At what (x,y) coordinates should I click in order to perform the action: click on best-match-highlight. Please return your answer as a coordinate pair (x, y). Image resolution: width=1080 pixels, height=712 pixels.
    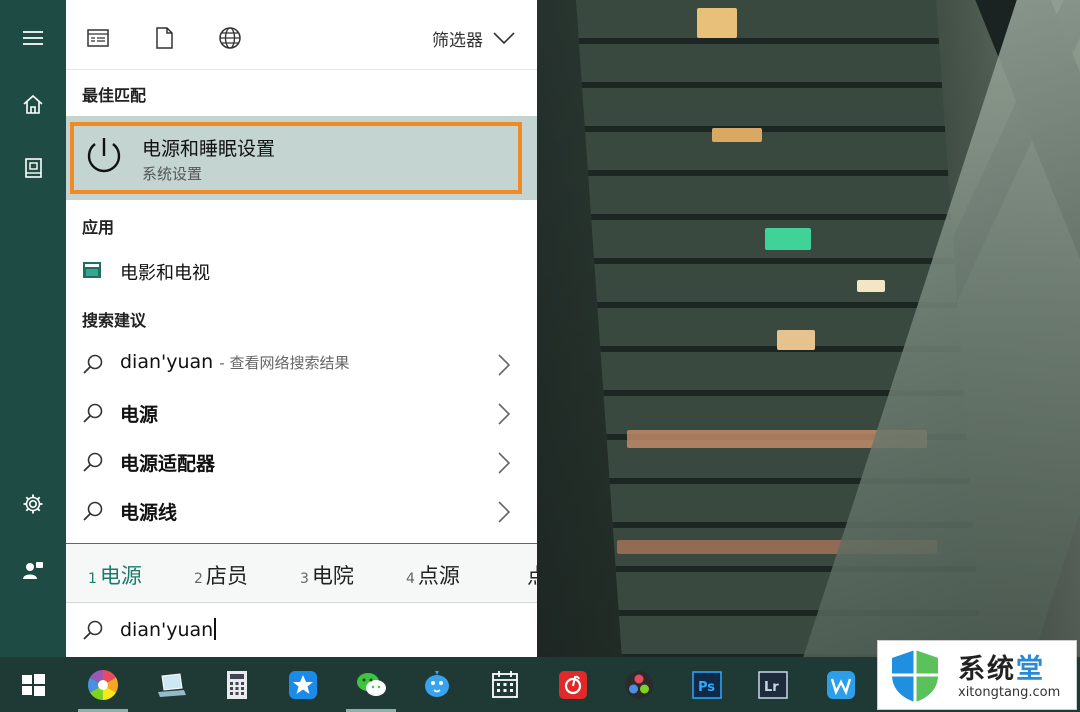
    Looking at the image, I should click on (296, 158).